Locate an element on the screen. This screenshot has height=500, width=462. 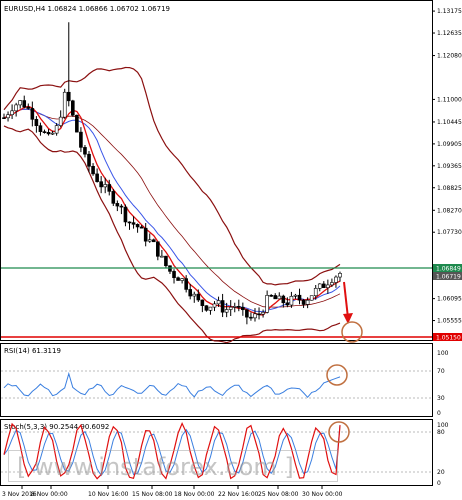
time-tick-label: 30 Nov 00:00 is located at coordinates (322, 494).